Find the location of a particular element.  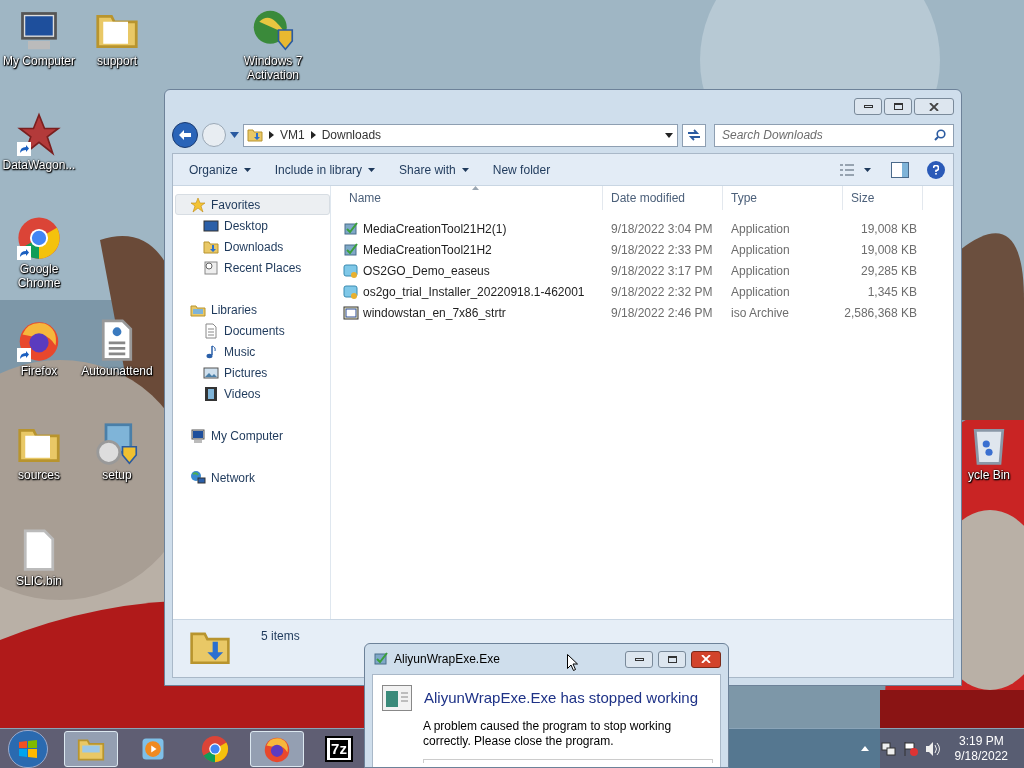

nav-item: Documents is located at coordinates (252, 330).